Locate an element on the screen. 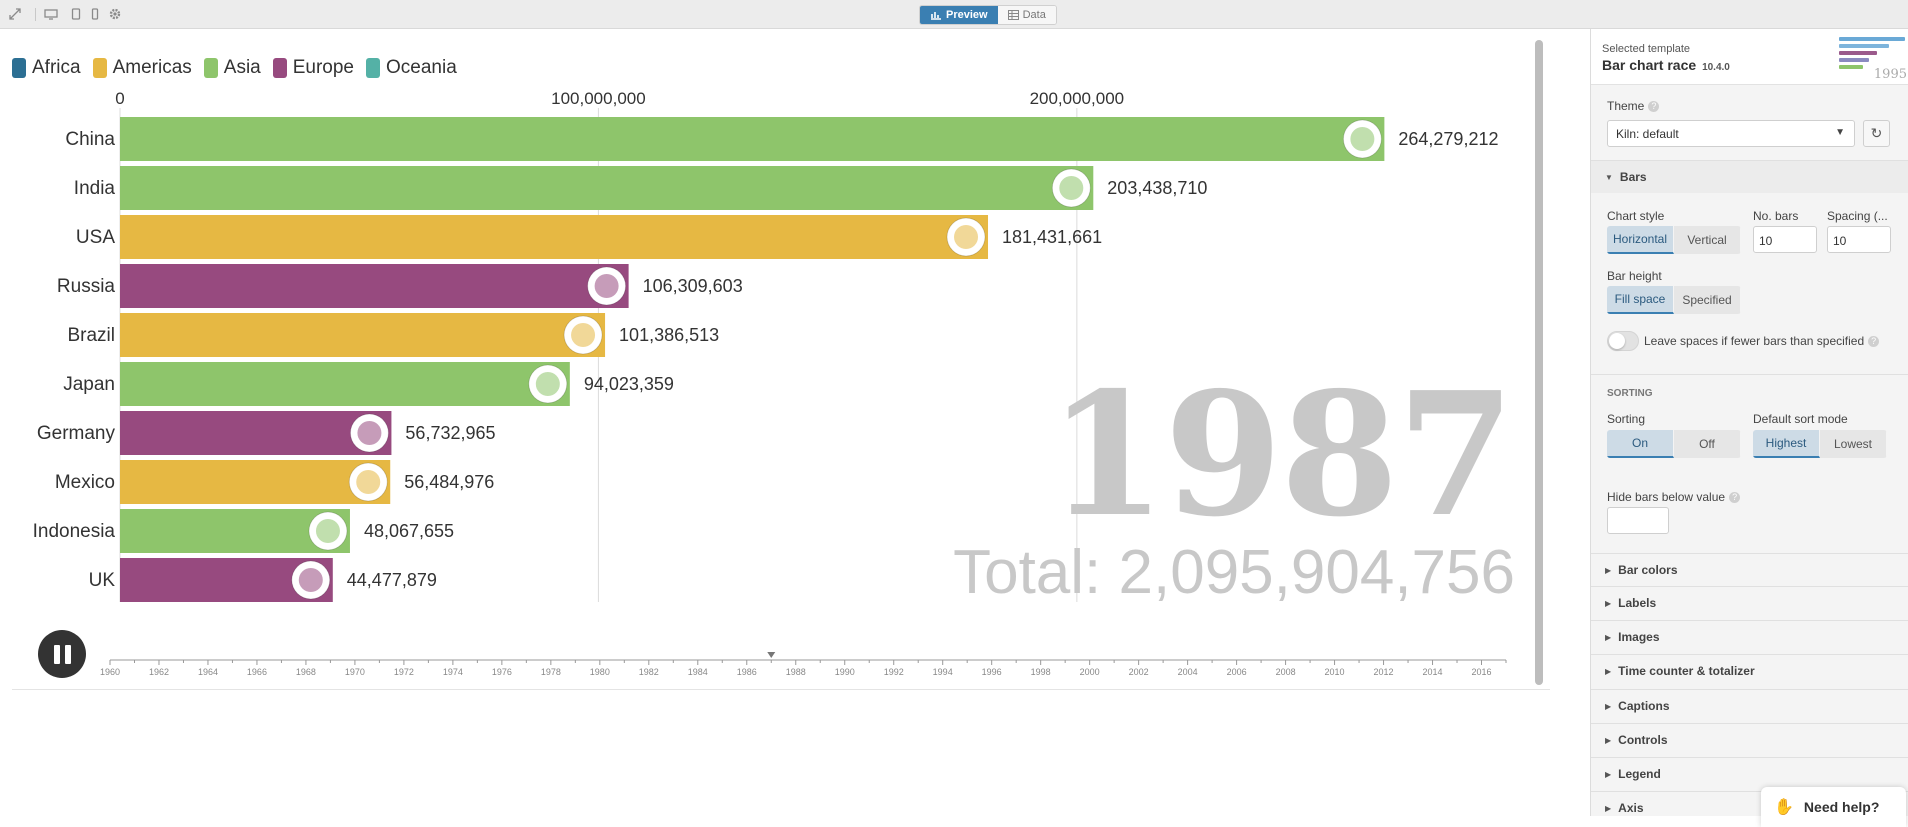 This screenshot has height=827, width=1908. timeline-label: 1974 is located at coordinates (453, 672).